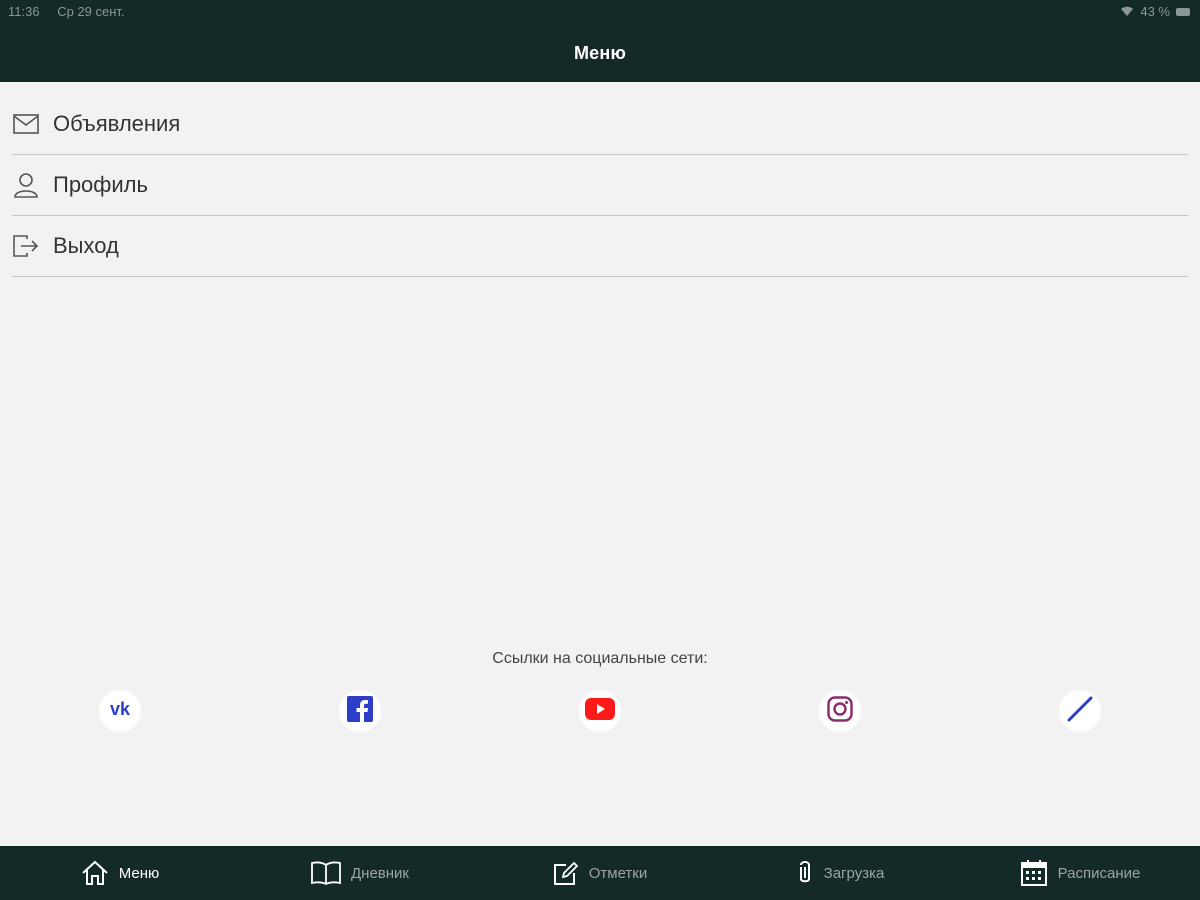 The width and height of the screenshot is (1200, 900). I want to click on social-title: Ссылки на социальные сети:, so click(600, 658).